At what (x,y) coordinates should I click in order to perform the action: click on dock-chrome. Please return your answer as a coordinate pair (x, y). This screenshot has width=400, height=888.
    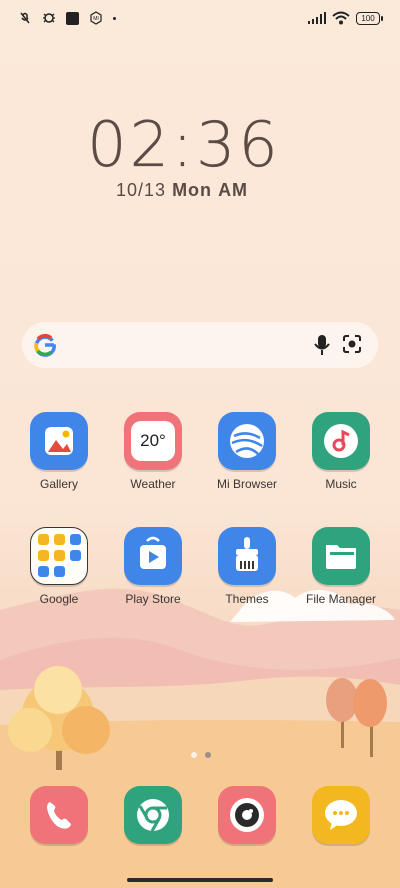
    Looking at the image, I should click on (153, 815).